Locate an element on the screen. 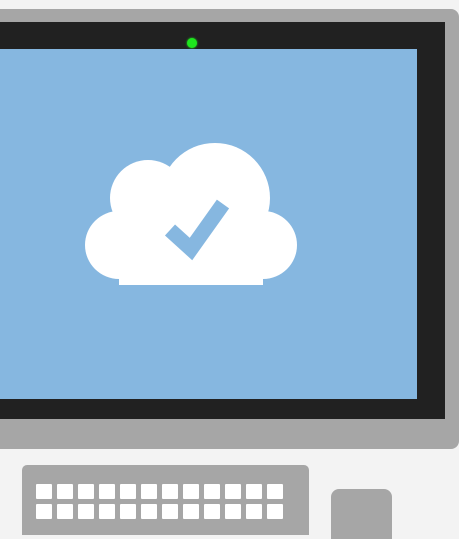 This screenshot has height=539, width=459. mouse is located at coordinates (361, 514).